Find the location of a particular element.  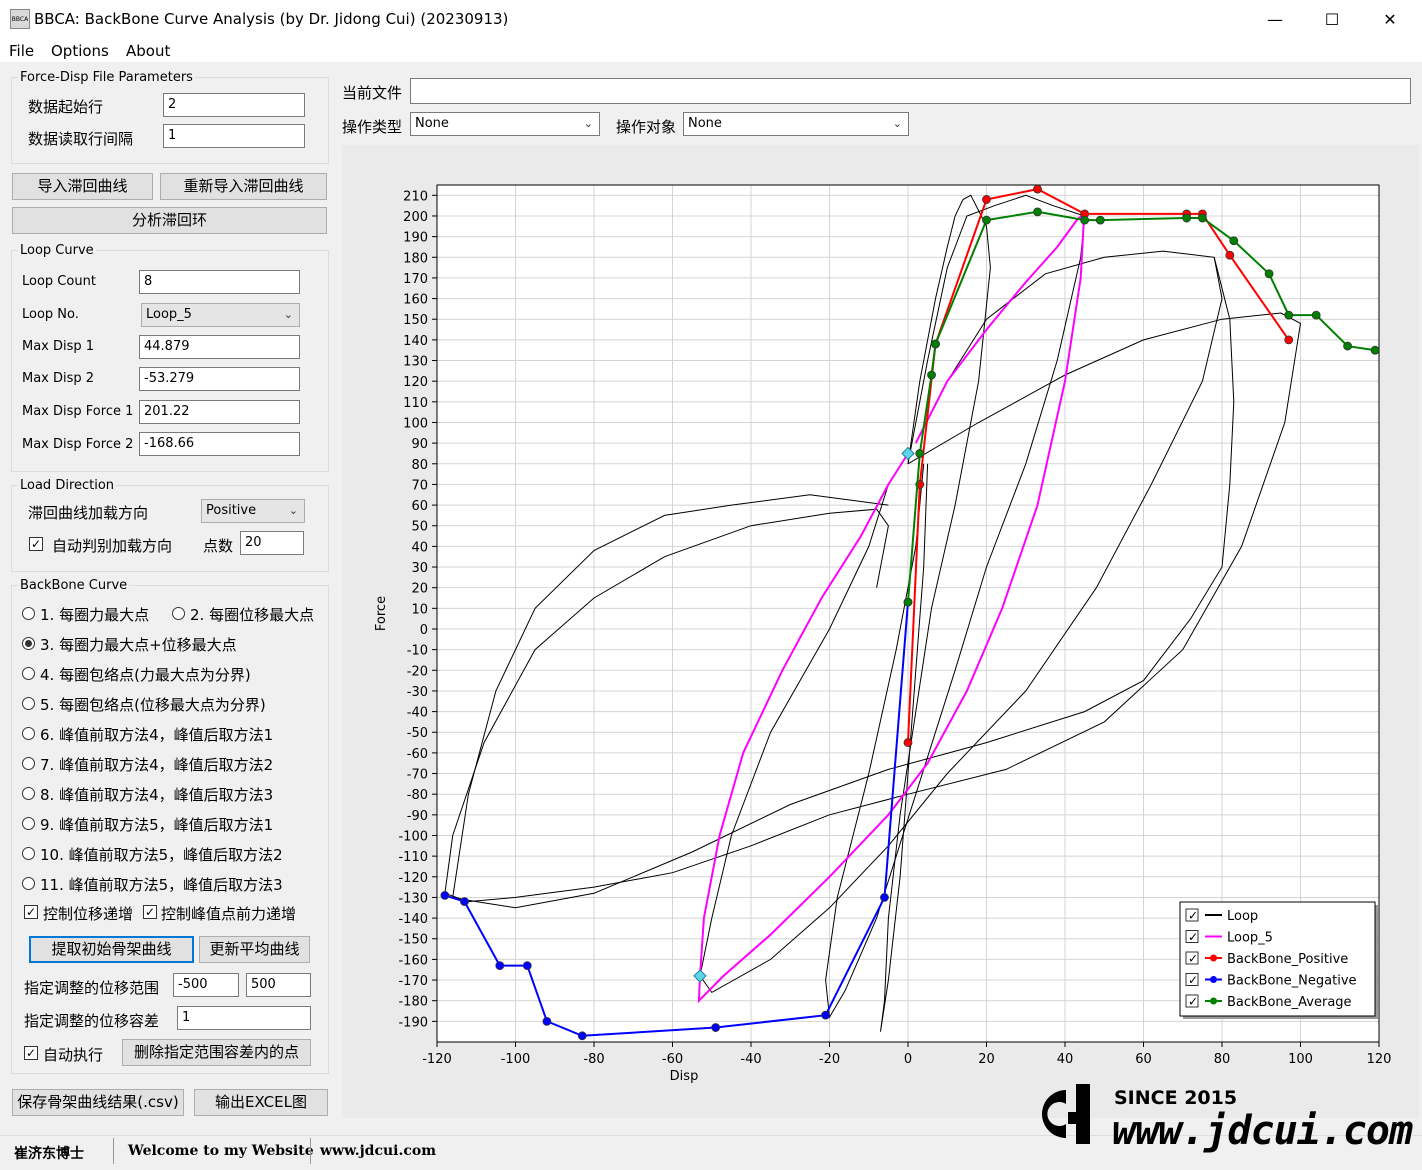

y-tick-label: 190 is located at coordinates (415, 238).